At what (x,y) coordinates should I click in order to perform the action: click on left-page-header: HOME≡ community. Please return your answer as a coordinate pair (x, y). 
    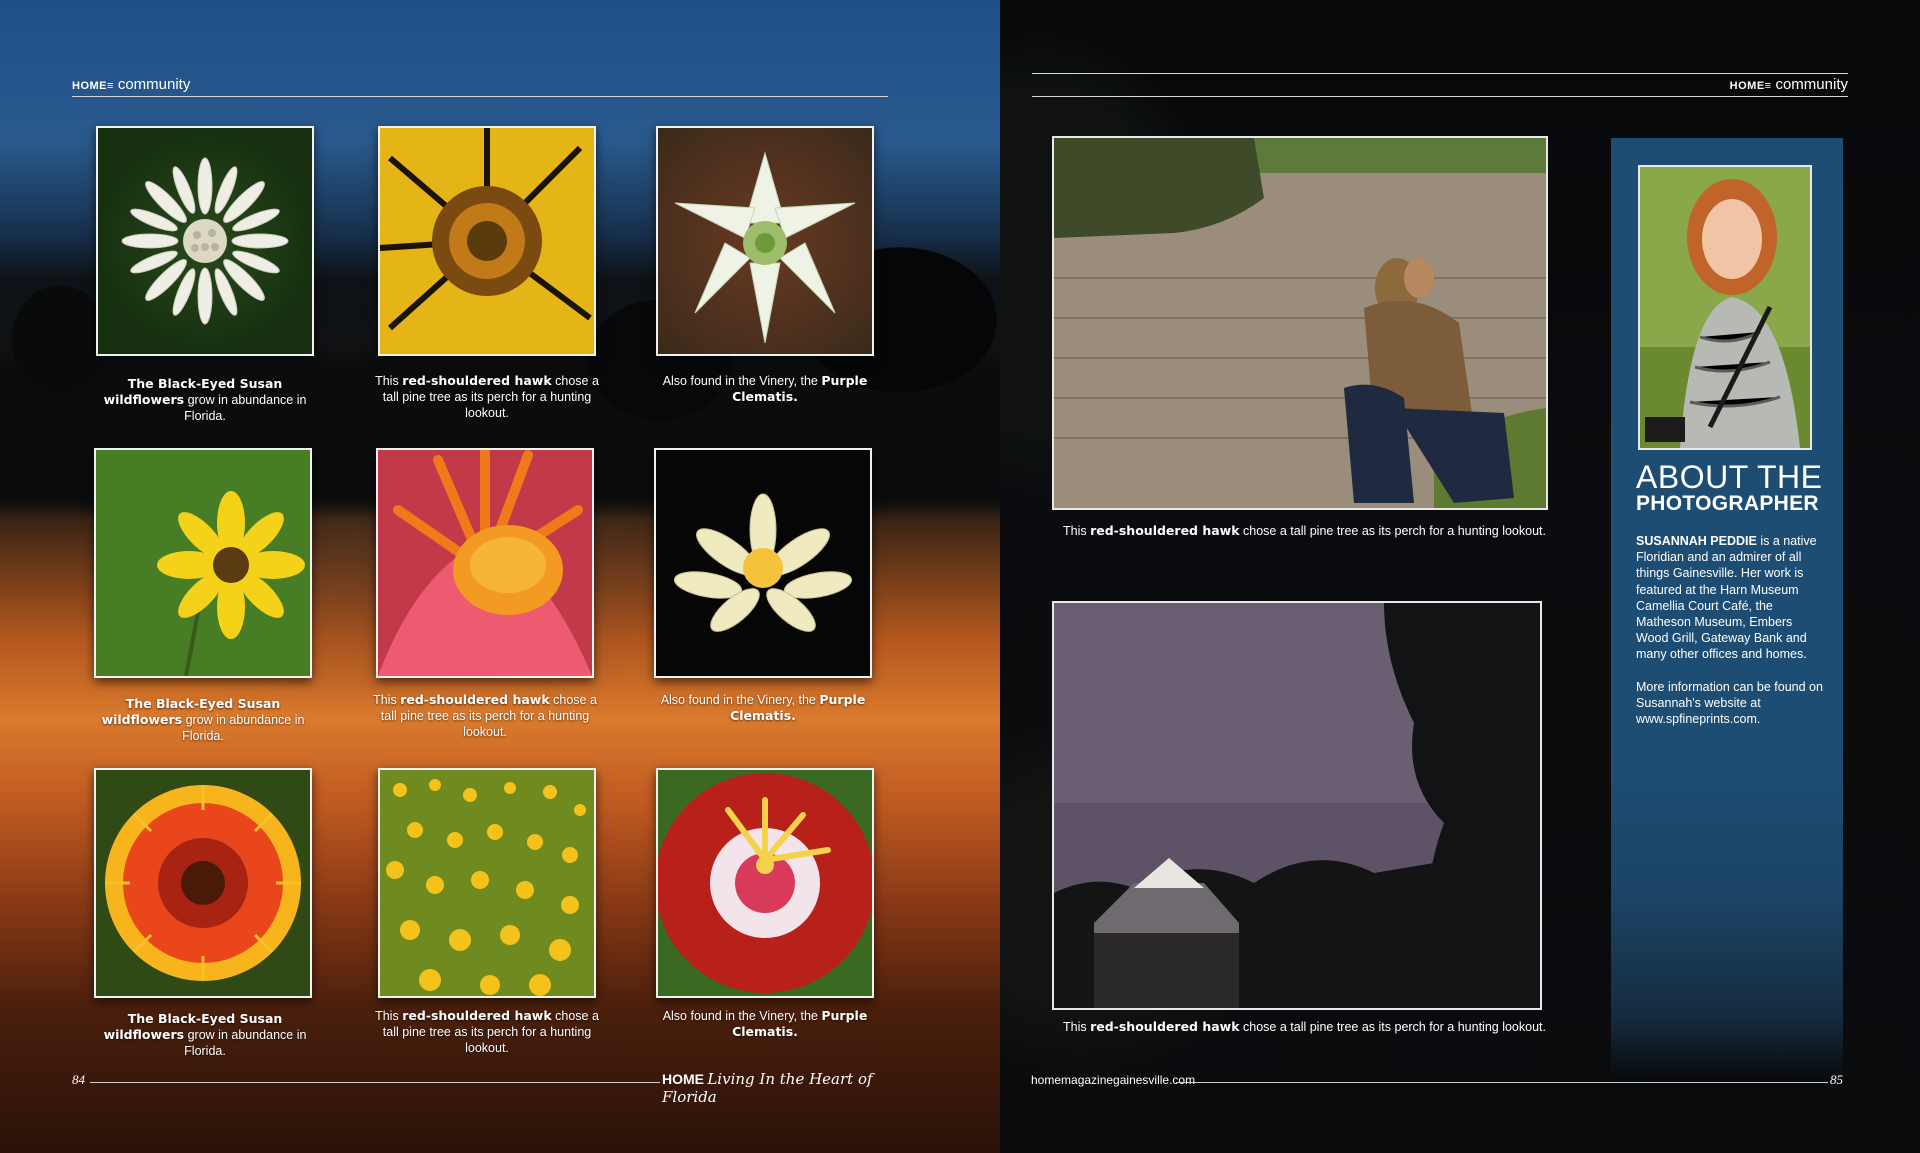
    Looking at the image, I should click on (480, 85).